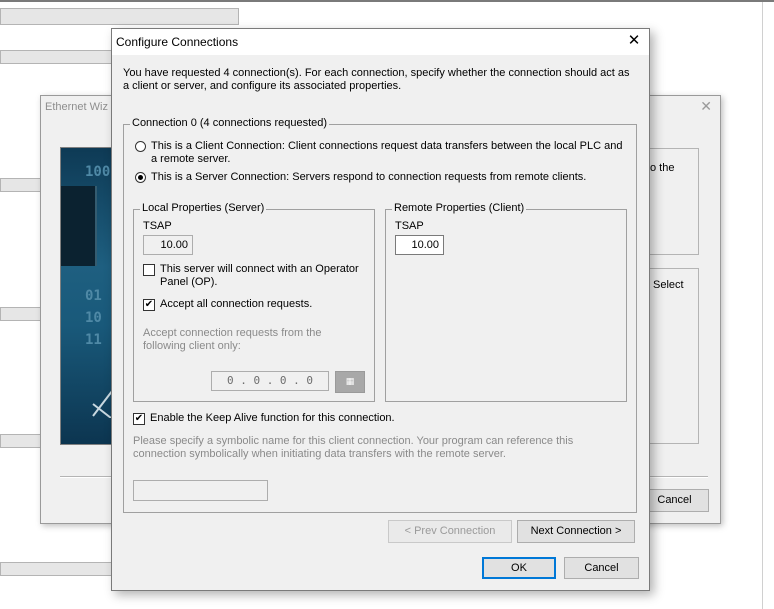  Describe the element at coordinates (76, 107) in the screenshot. I see `wizard-title: Ethernet Wiz` at that location.